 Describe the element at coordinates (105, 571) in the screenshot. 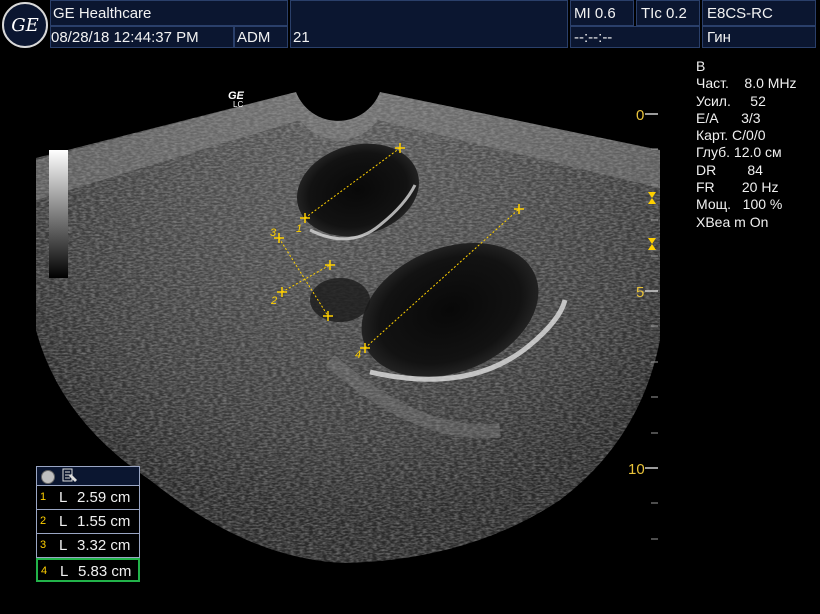

I see `measurement-value: 5.83 cm` at that location.